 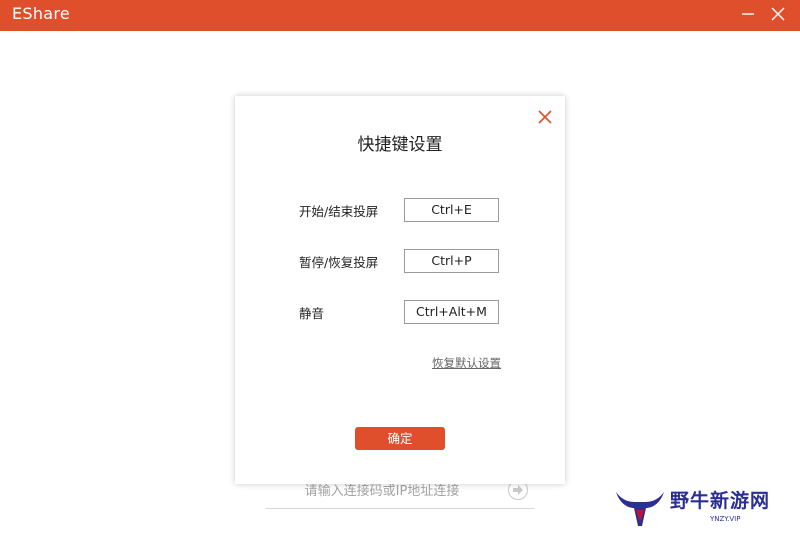 I want to click on minimize-icon, so click(x=748, y=14).